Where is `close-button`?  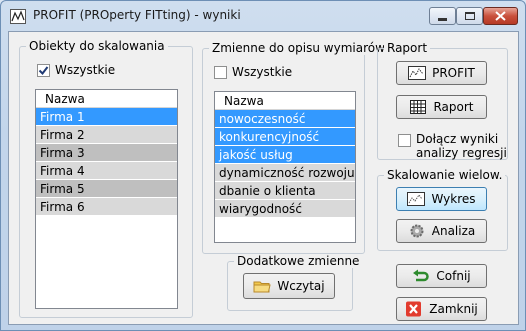 close-button is located at coordinates (500, 16).